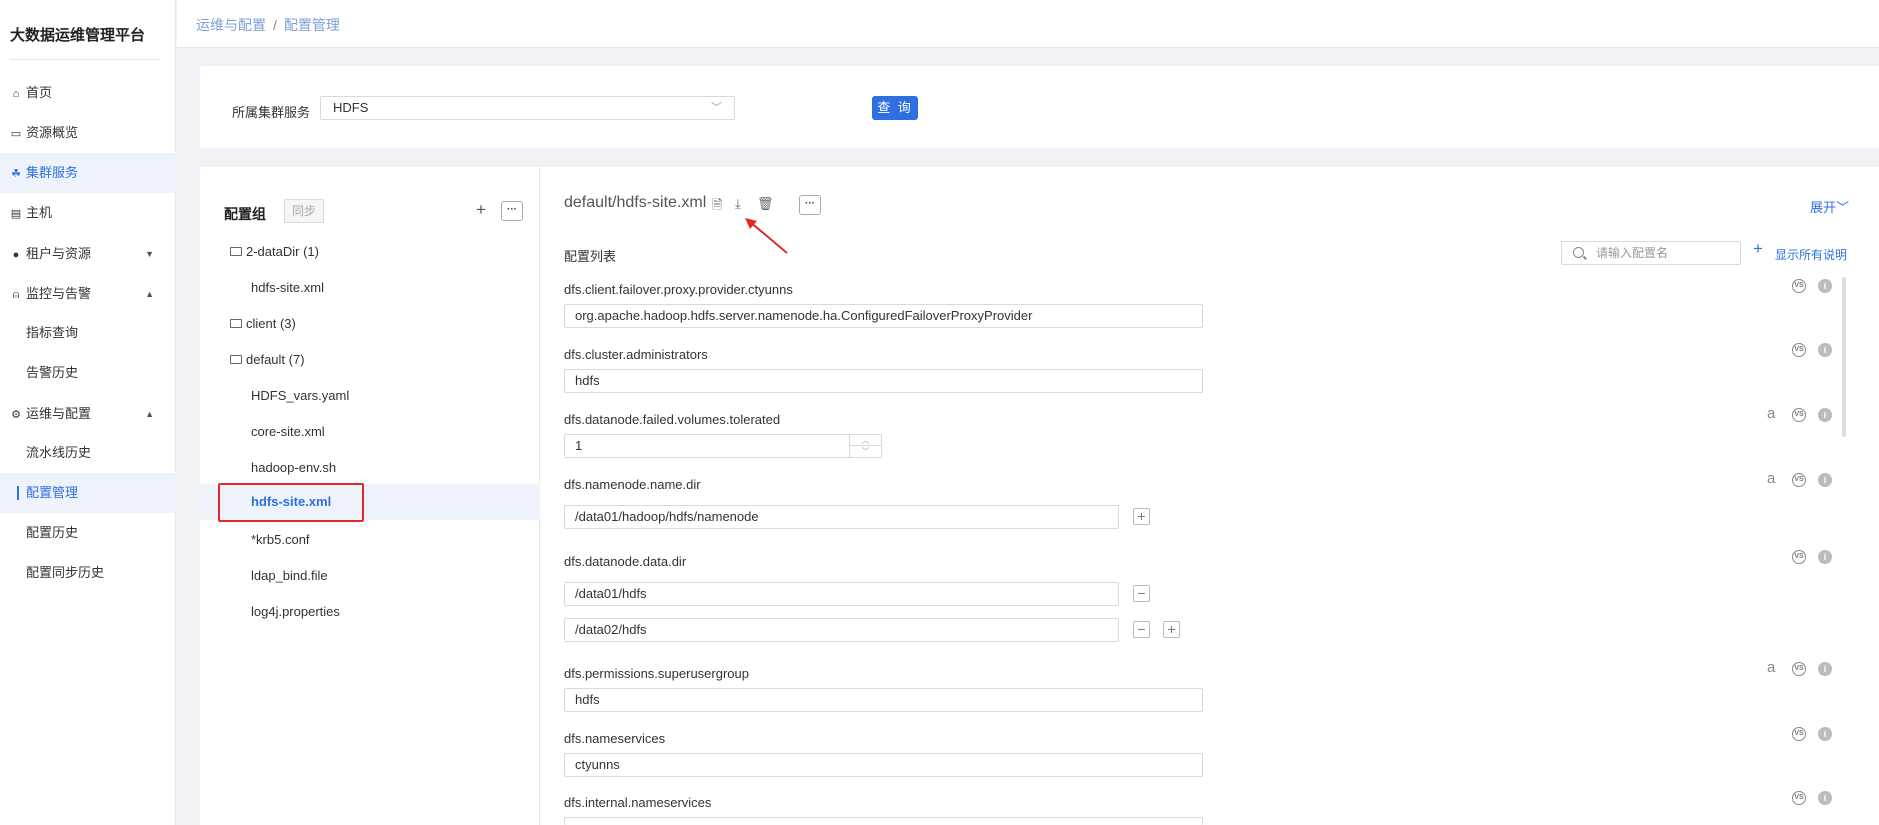 The image size is (1879, 825). Describe the element at coordinates (88, 373) in the screenshot. I see `nav-item-alert-history: 告警历史` at that location.